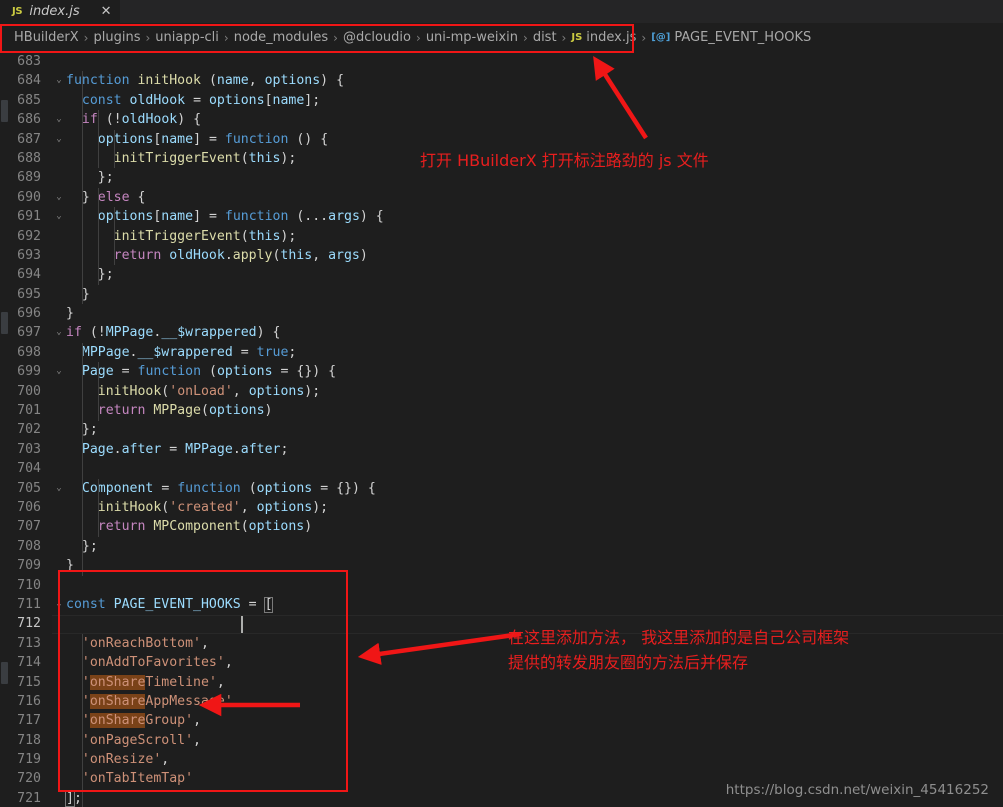  What do you see at coordinates (187, 37) in the screenshot?
I see `breadcrumb-item-uniapp-cli: uniapp-cli` at bounding box center [187, 37].